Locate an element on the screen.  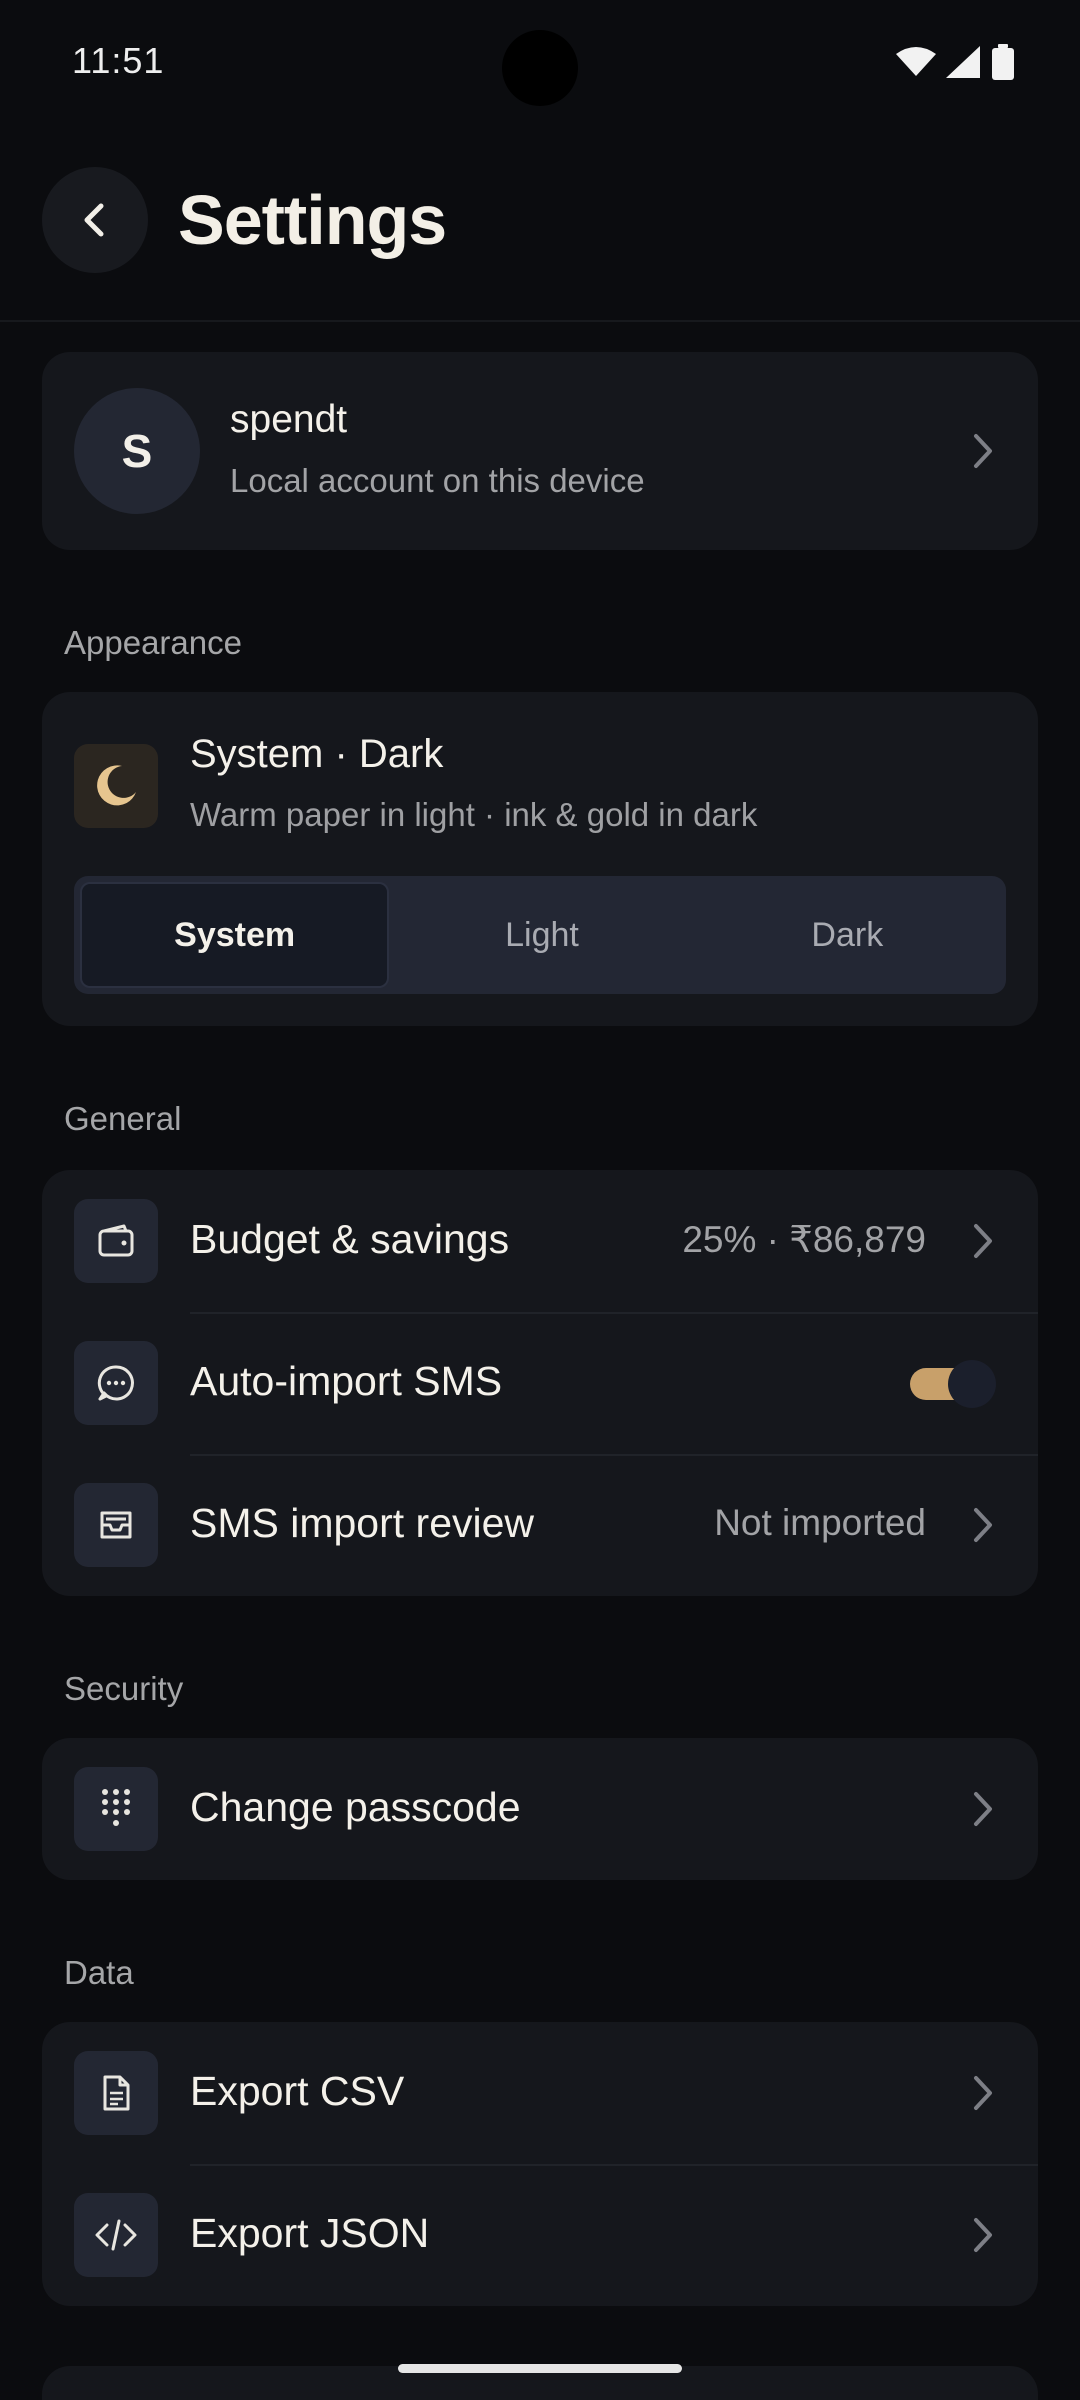
section-label-data: Data is located at coordinates (99, 1972).